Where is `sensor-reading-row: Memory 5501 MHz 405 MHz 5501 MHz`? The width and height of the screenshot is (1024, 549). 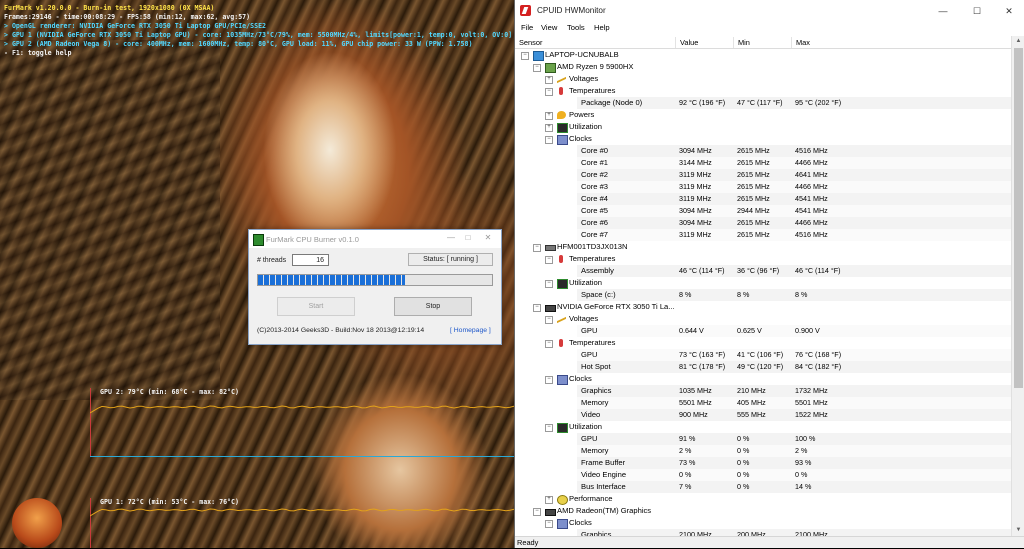 sensor-reading-row: Memory 5501 MHz 405 MHz 5501 MHz is located at coordinates (763, 403).